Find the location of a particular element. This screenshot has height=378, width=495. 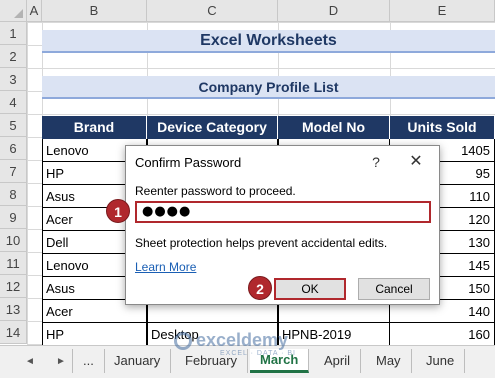

column-header-c: C is located at coordinates (212, 11).